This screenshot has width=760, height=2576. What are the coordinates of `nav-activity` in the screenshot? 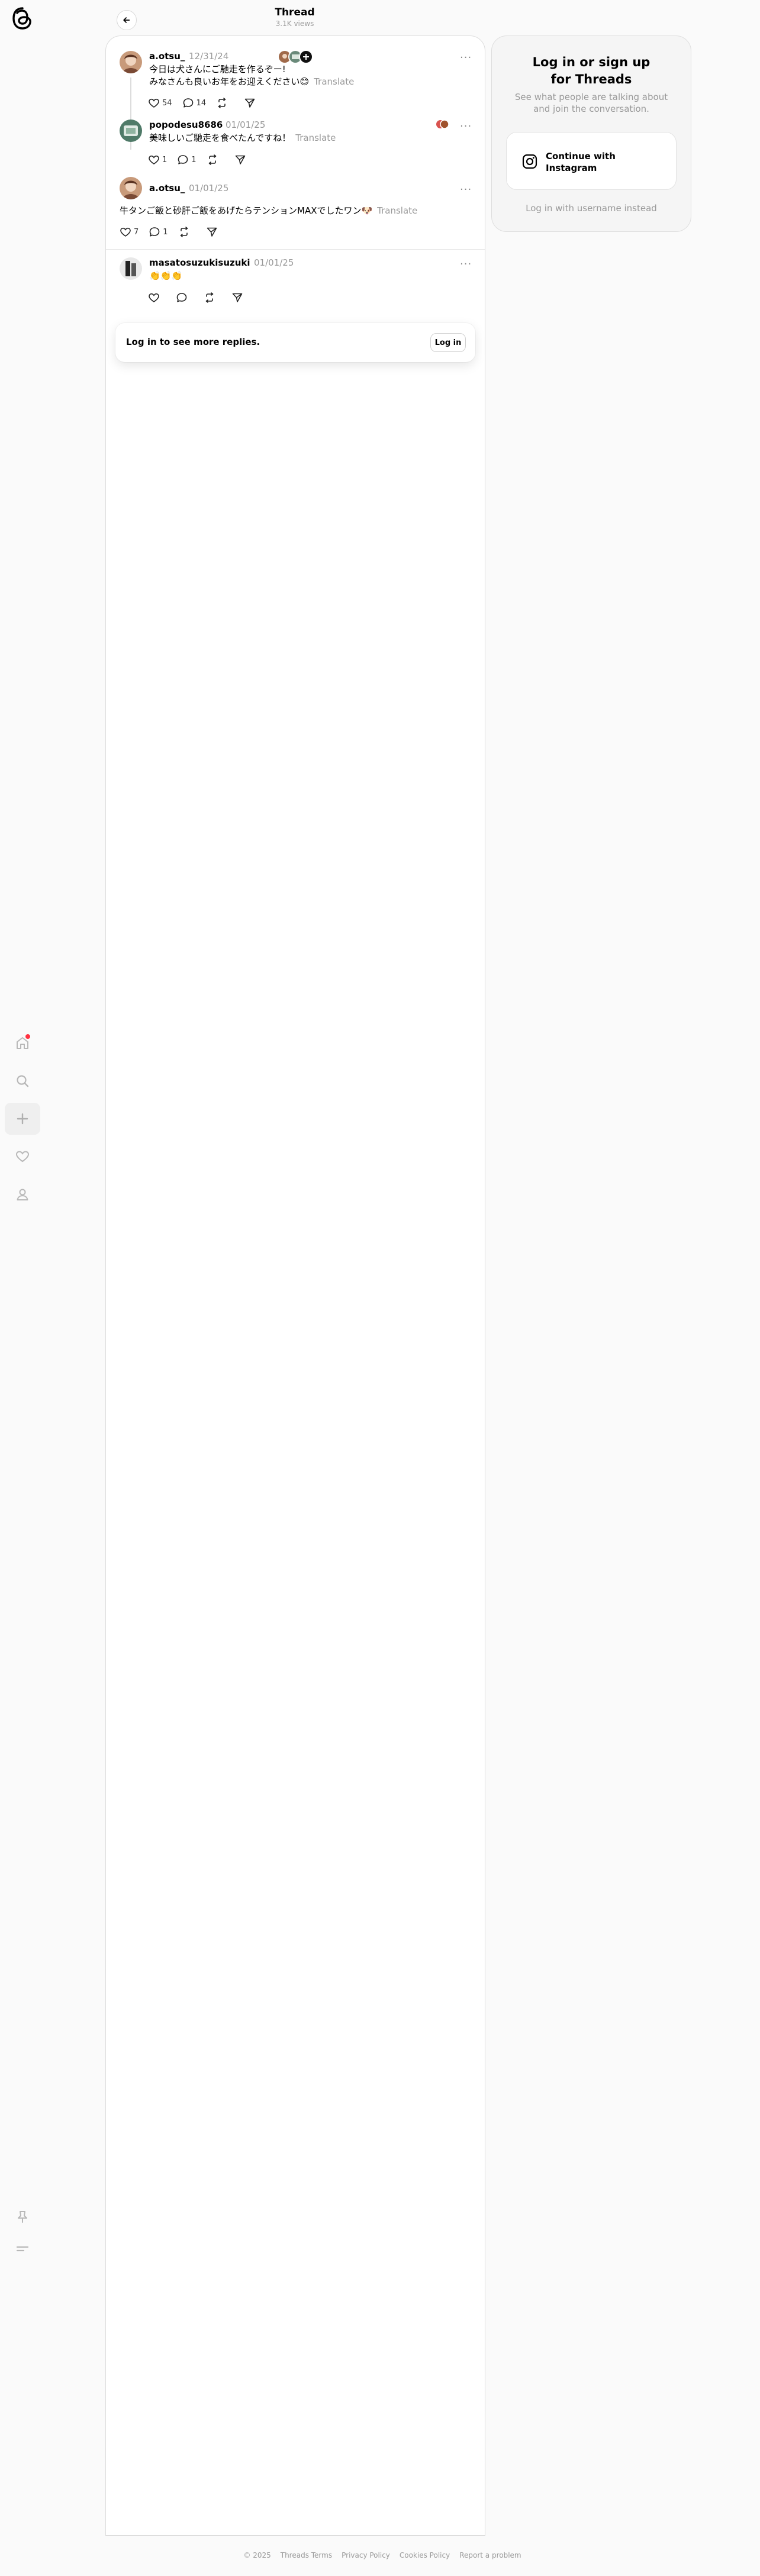 It's located at (22, 1157).